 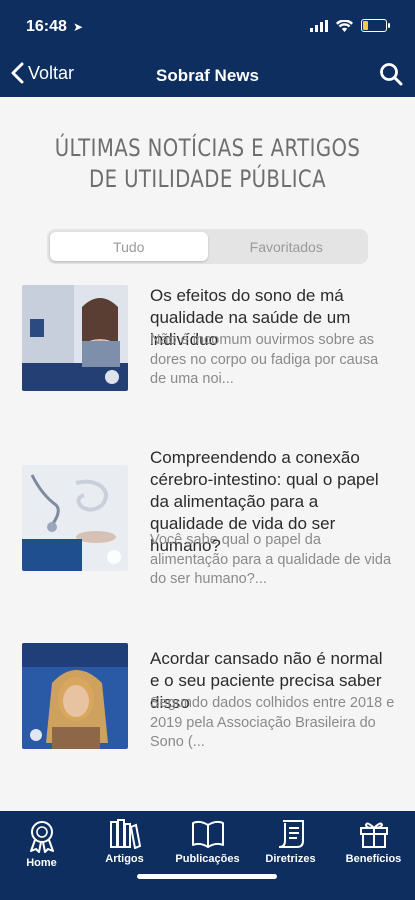 What do you see at coordinates (290, 859) in the screenshot?
I see `tab-label: Diretrizes` at bounding box center [290, 859].